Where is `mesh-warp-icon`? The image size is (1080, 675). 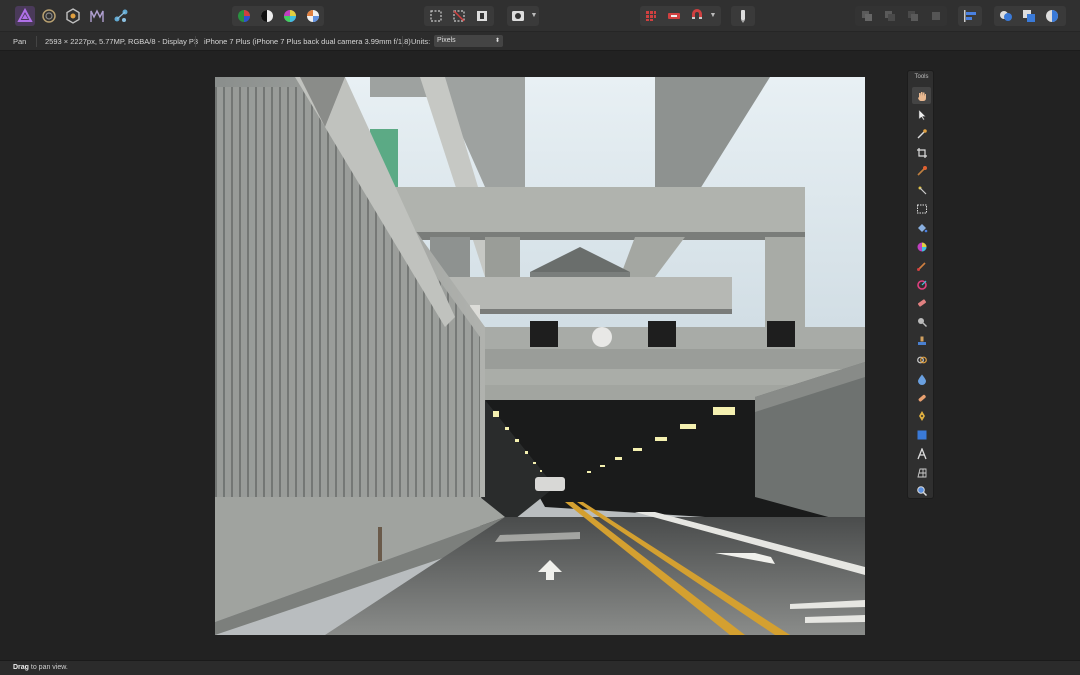 mesh-warp-icon is located at coordinates (921, 472).